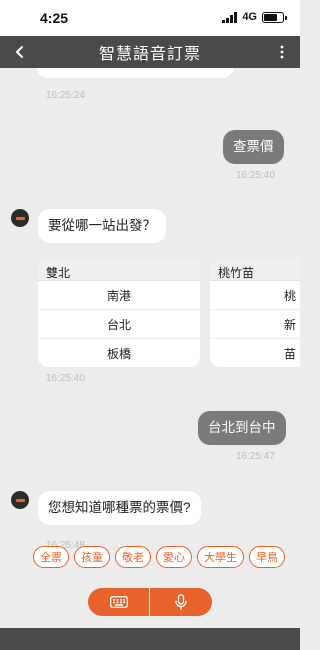 The image size is (320, 650). What do you see at coordinates (220, 557) in the screenshot?
I see `quick-reply-chip: 大學生` at bounding box center [220, 557].